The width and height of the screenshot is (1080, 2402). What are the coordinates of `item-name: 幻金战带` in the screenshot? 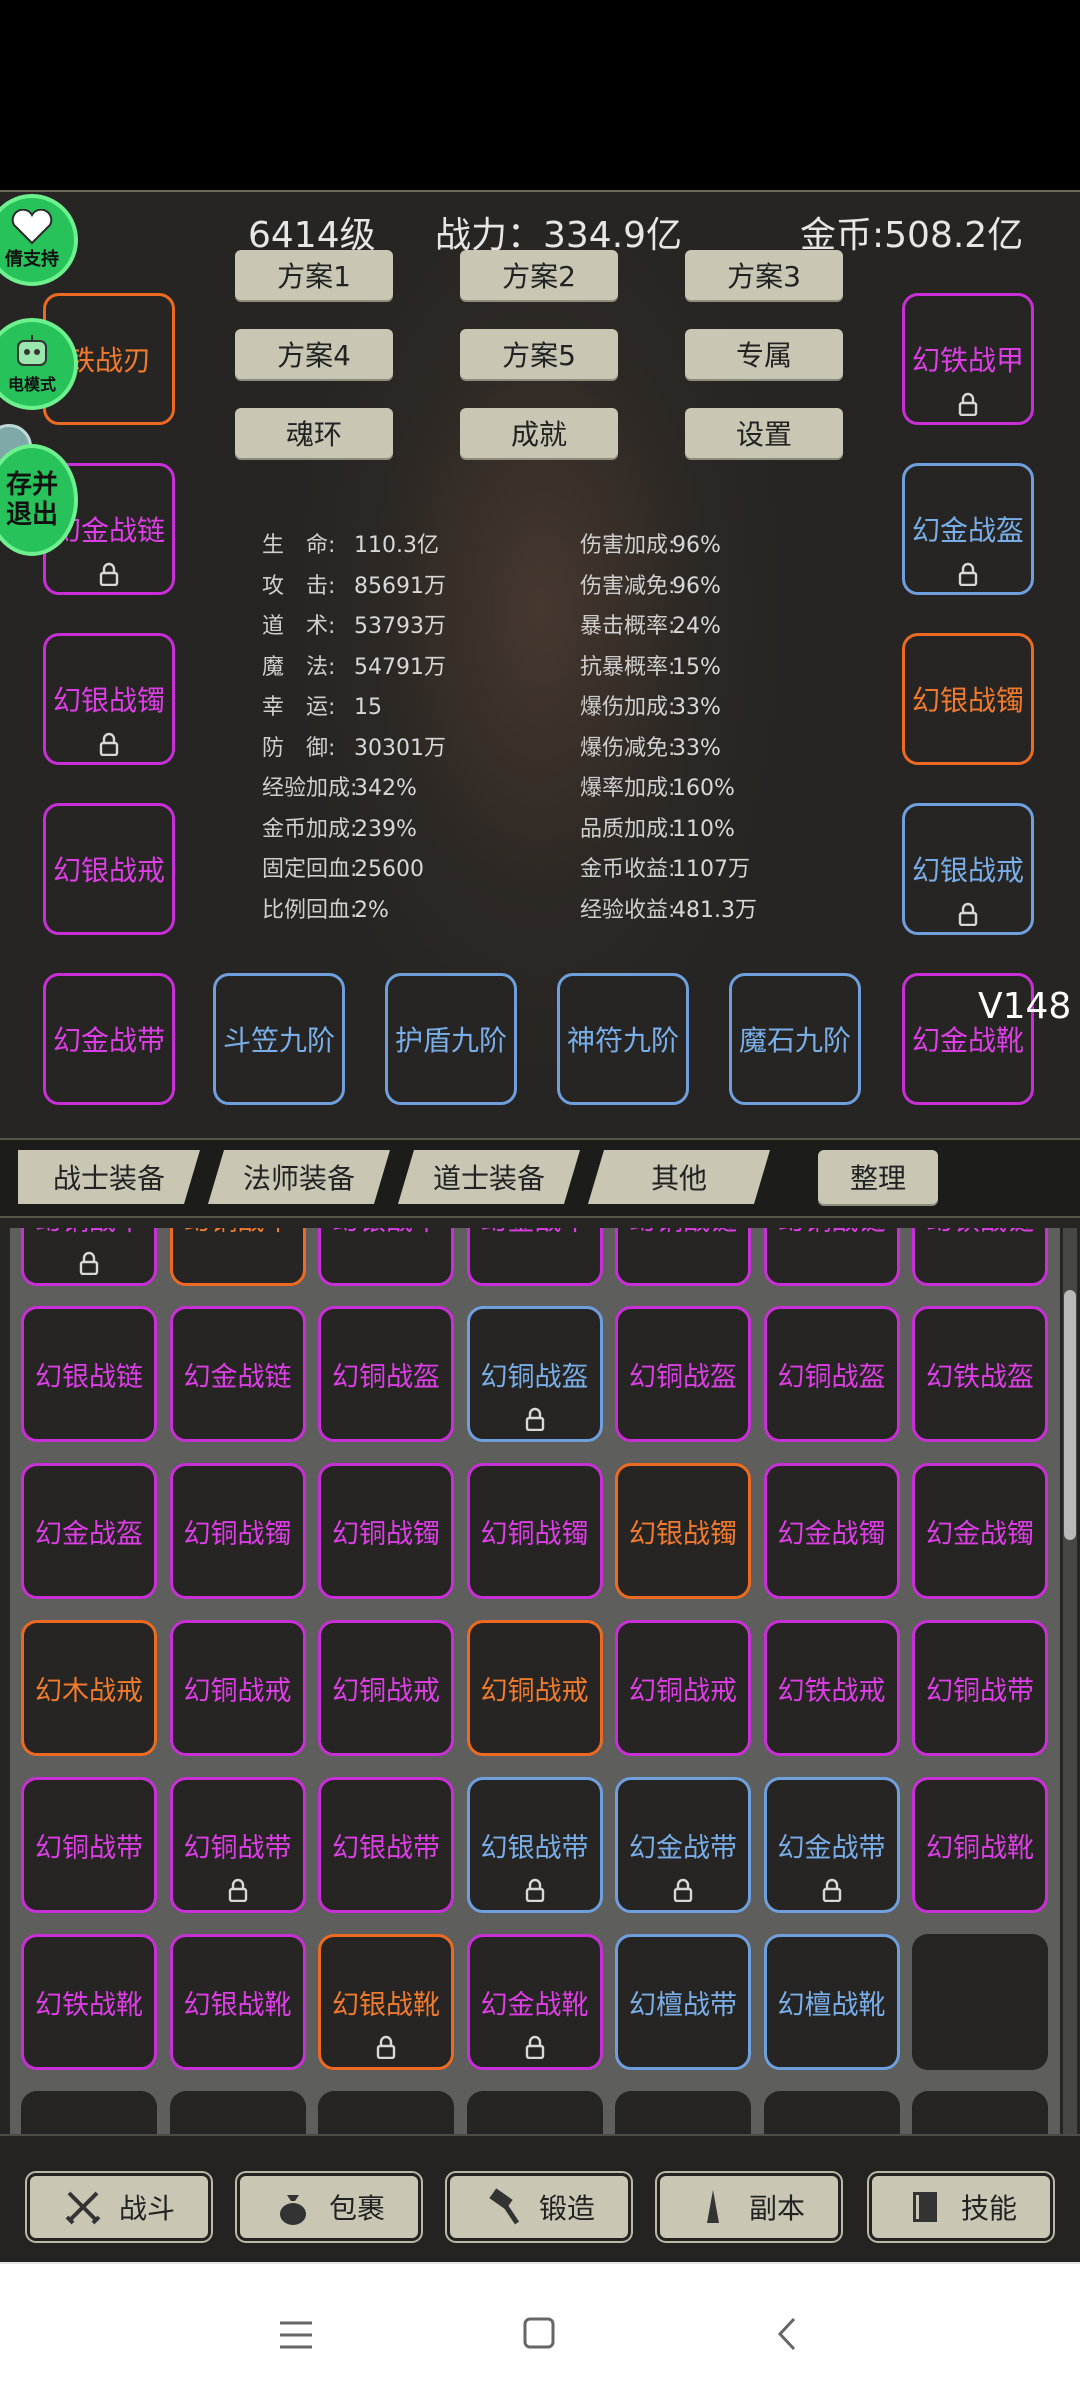 It's located at (683, 1848).